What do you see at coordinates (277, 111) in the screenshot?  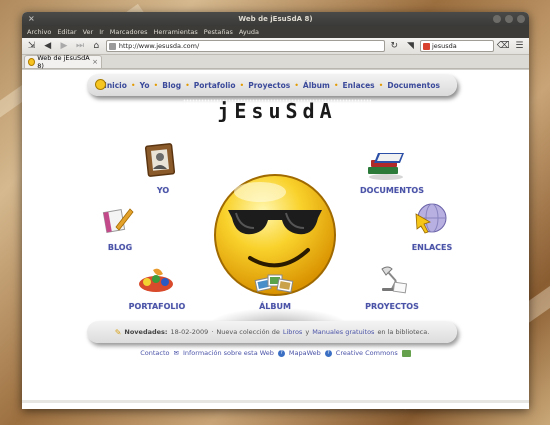 I see `site-logo: jEsuSdA` at bounding box center [277, 111].